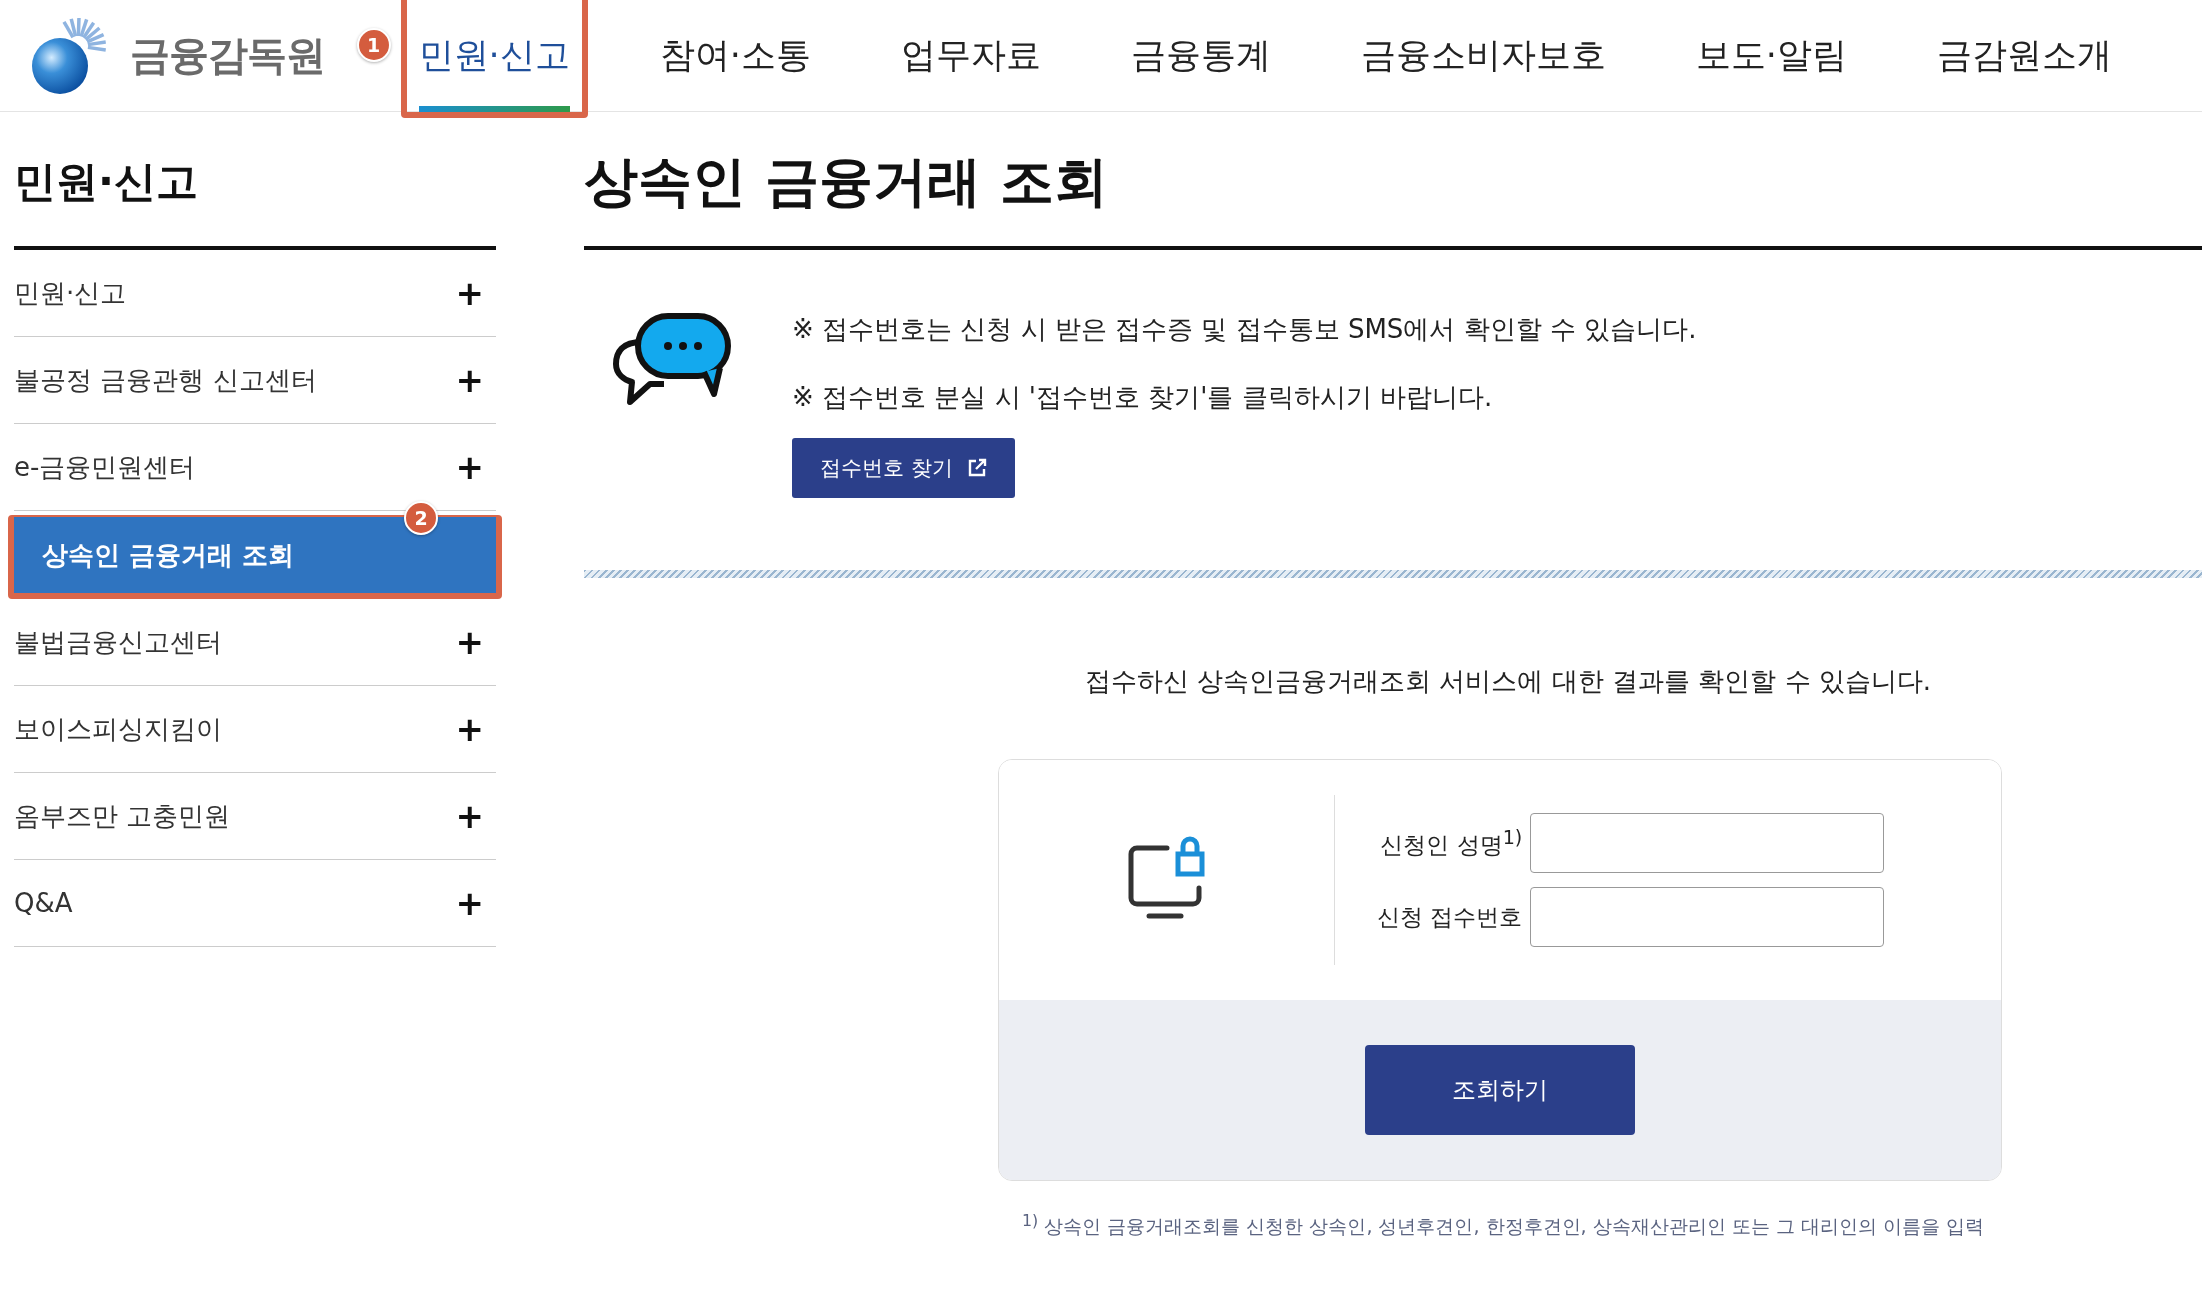 Image resolution: width=2202 pixels, height=1299 pixels. Describe the element at coordinates (1500, 1090) in the screenshot. I see `search-button: 조회하기` at that location.